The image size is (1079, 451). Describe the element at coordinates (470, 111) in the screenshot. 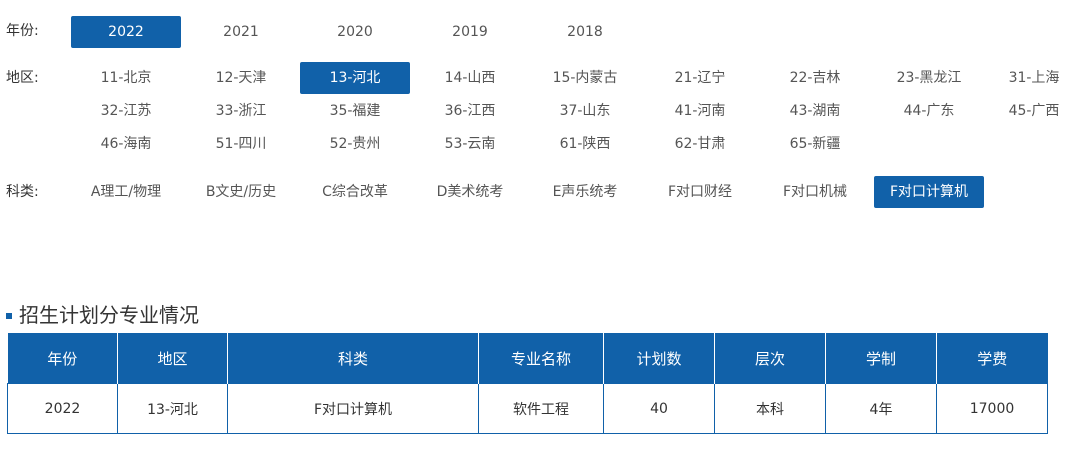

I see `region-option: 36-江西` at that location.